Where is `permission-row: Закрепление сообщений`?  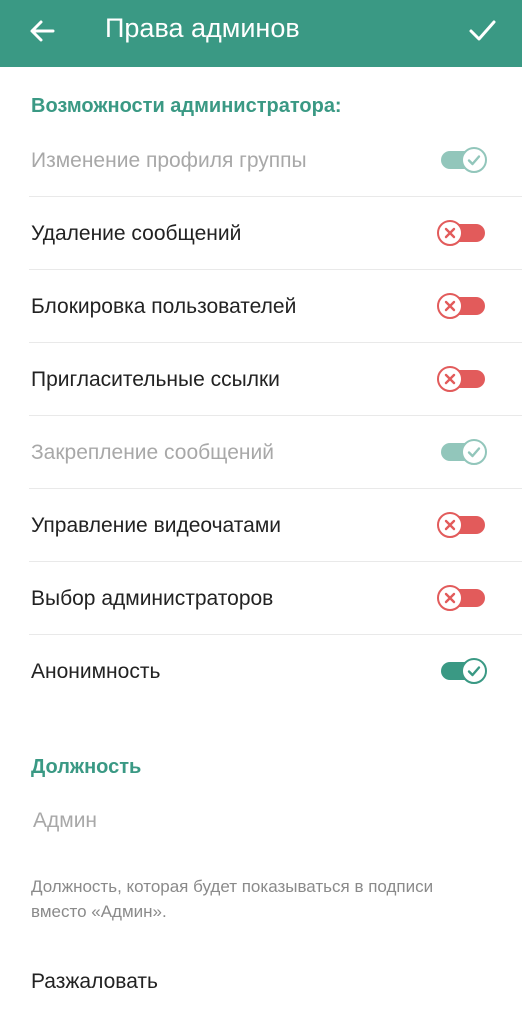 permission-row: Закрепление сообщений is located at coordinates (261, 452).